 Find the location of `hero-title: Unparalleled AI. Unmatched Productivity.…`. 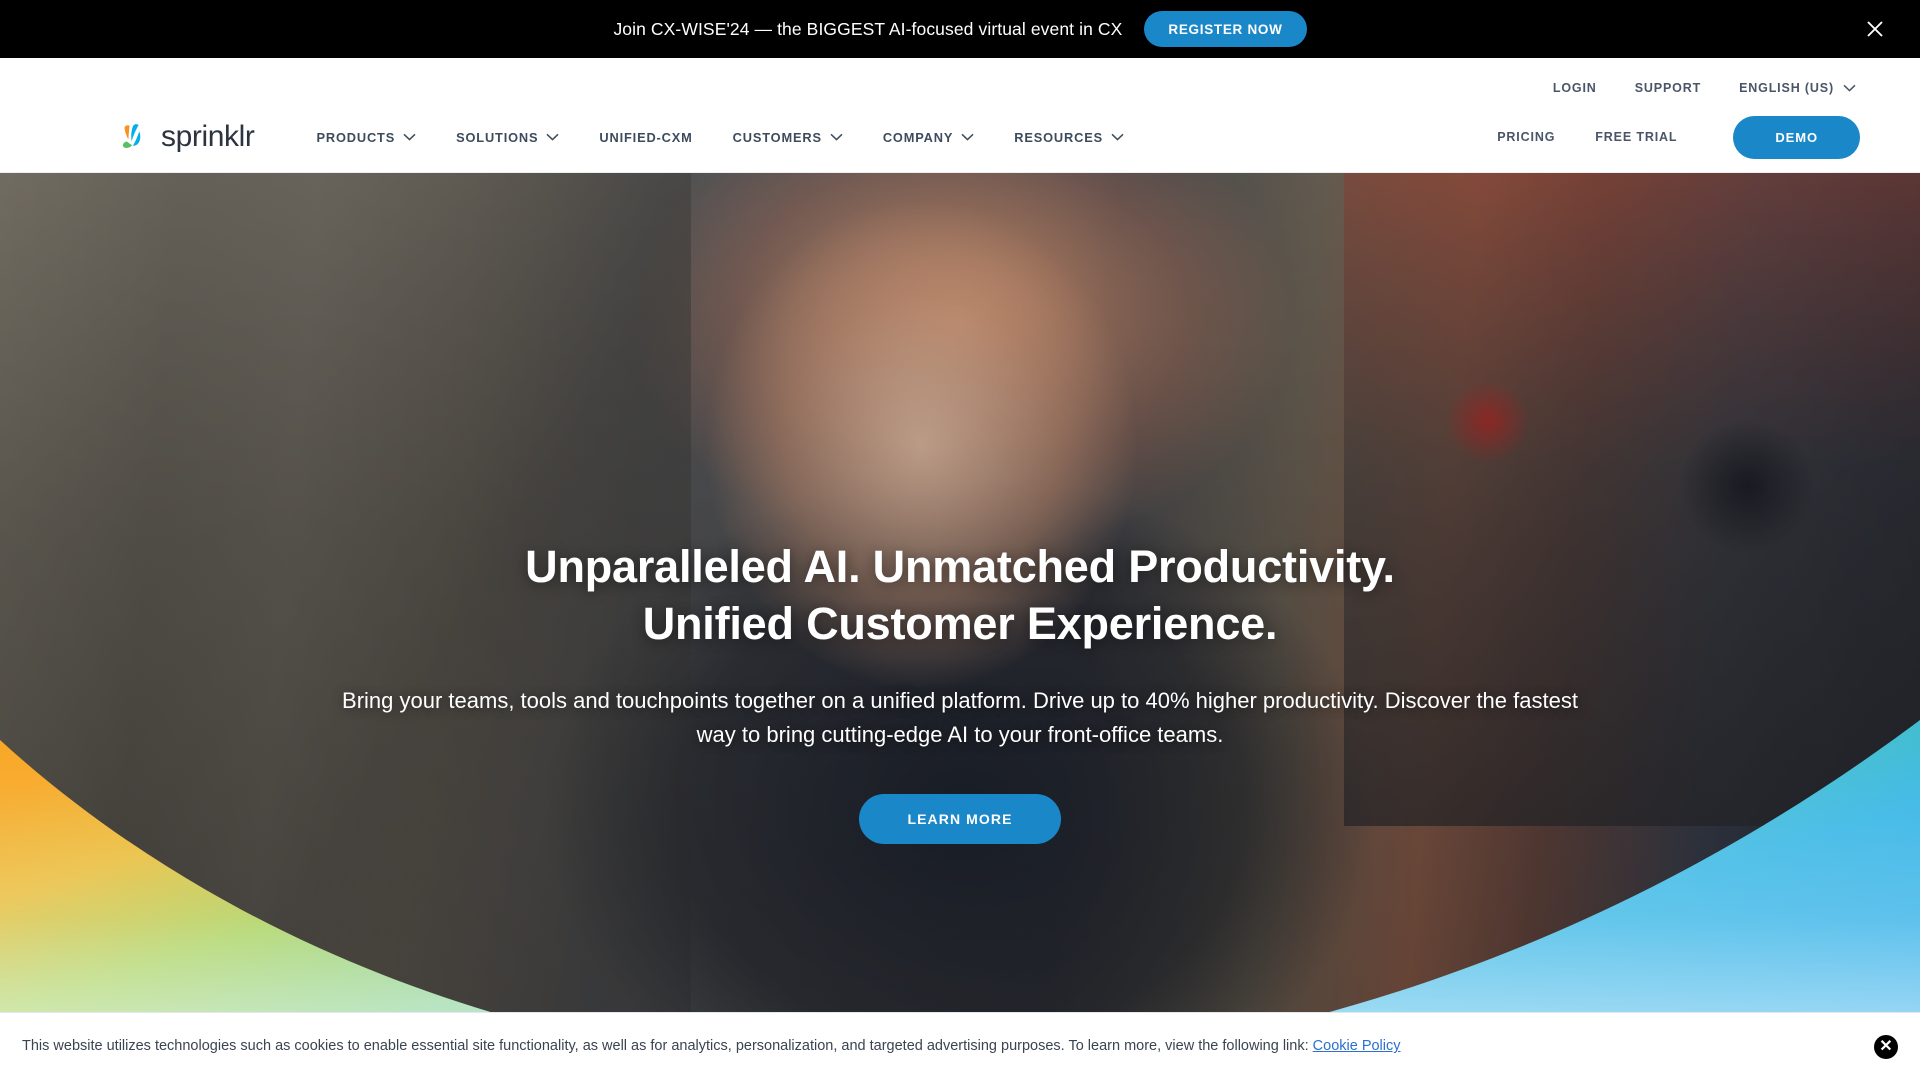

hero-title: Unparalleled AI. Unmatched Productivity.… is located at coordinates (960, 595).